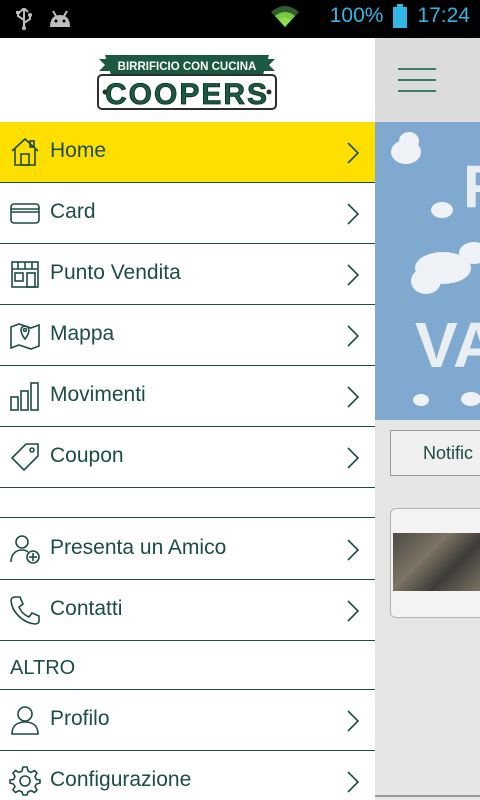  What do you see at coordinates (447, 345) in the screenshot?
I see `banner-letters-graphic: VA` at bounding box center [447, 345].